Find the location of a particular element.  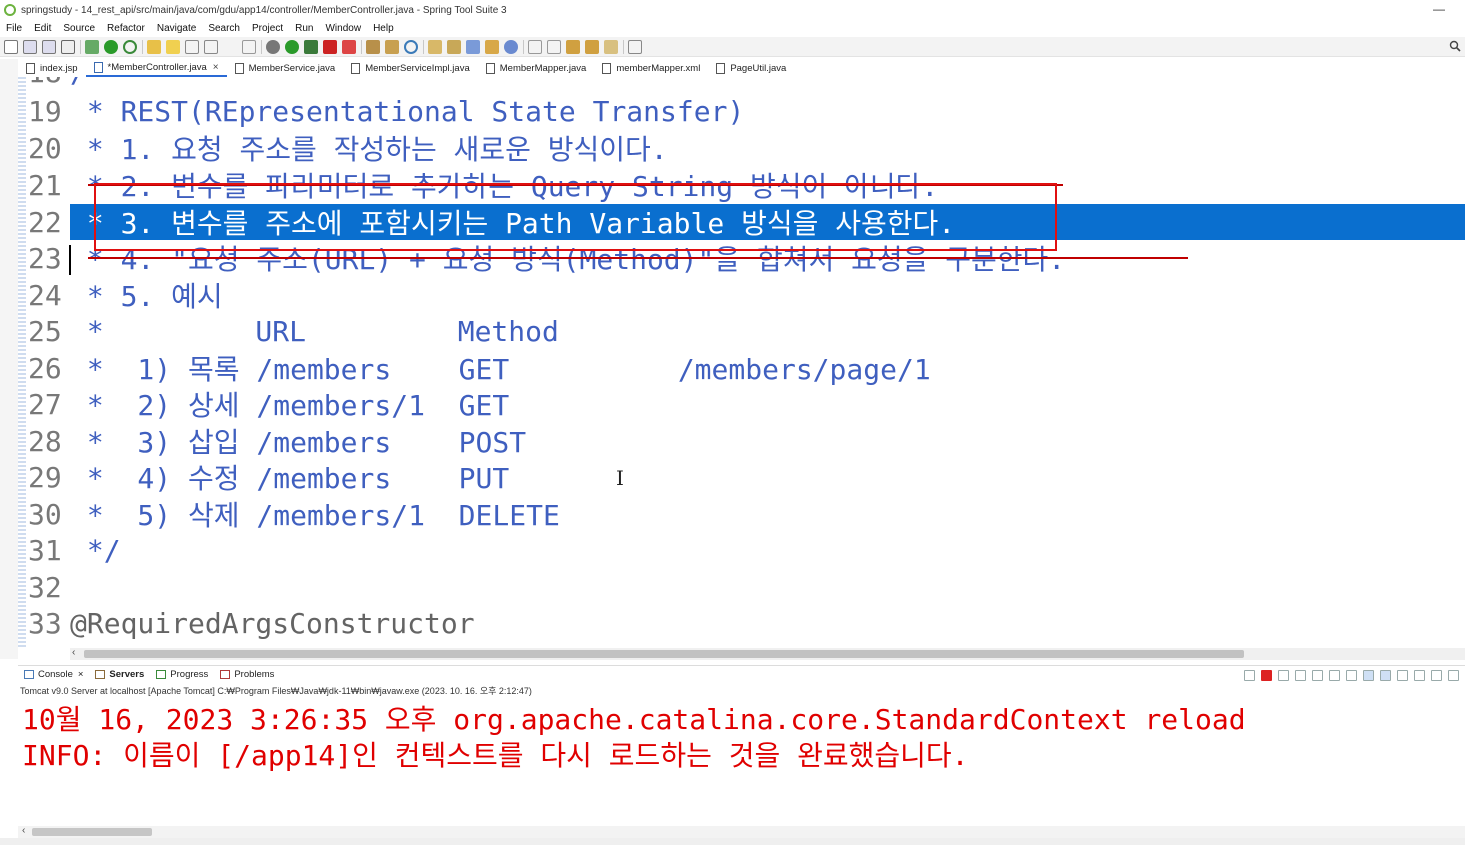

maximize-view-icon is located at coordinates (1453, 675).